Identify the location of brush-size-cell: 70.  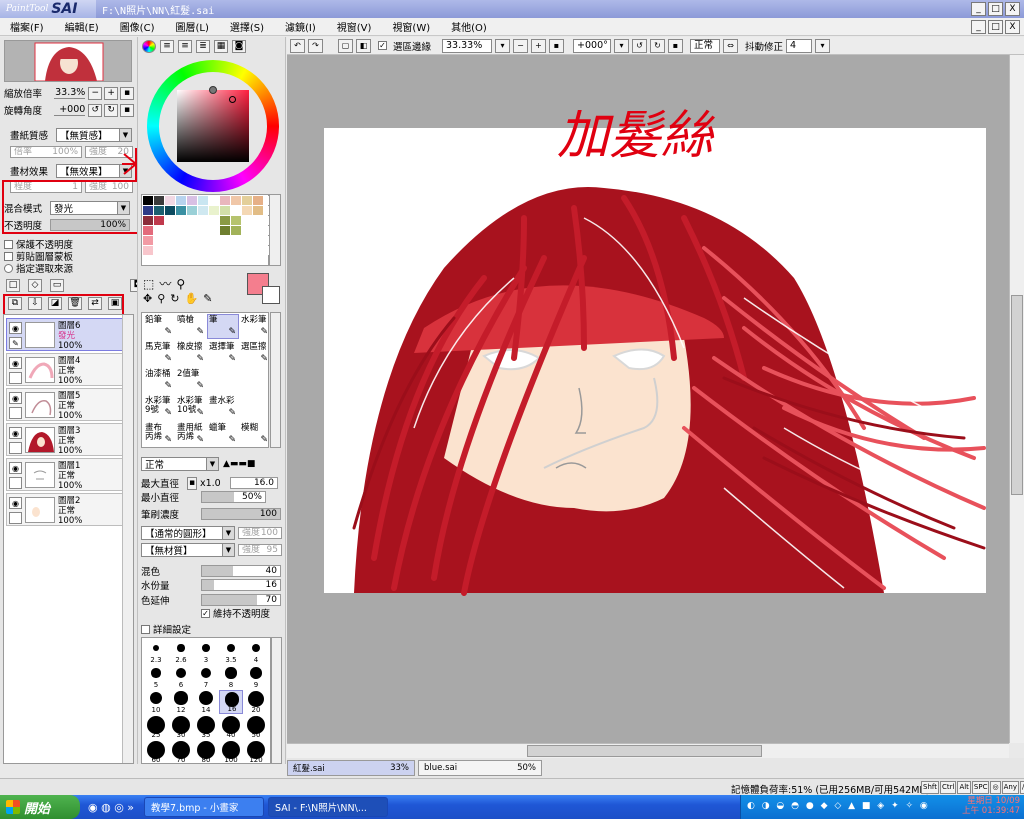
(181, 752).